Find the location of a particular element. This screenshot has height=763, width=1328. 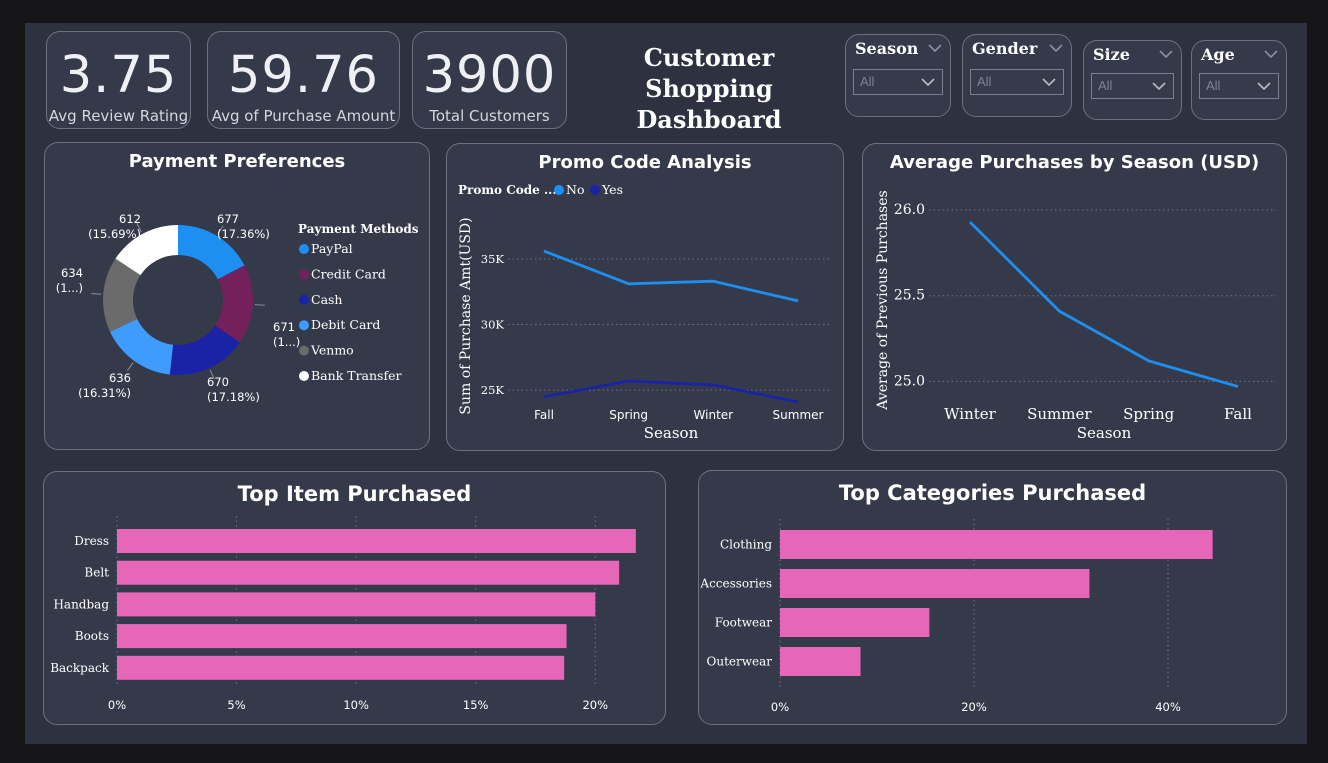

x-tick-label: Spring is located at coordinates (628, 415).